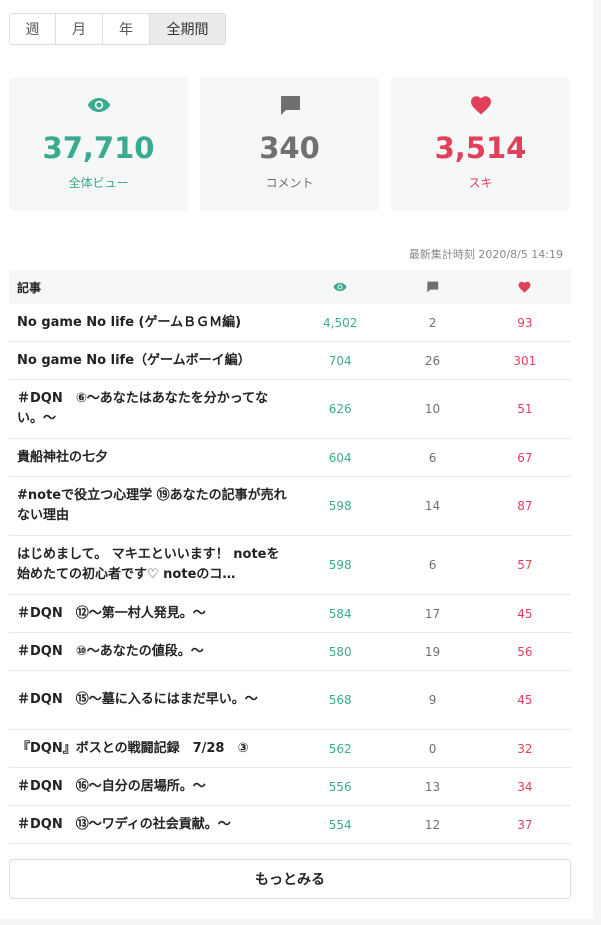  Describe the element at coordinates (300, 922) in the screenshot. I see `bottom-edge` at that location.